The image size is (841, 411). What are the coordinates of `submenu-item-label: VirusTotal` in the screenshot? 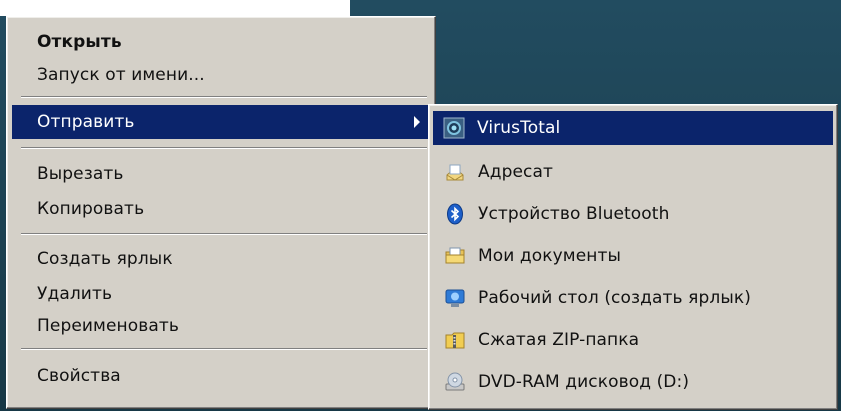 It's located at (519, 128).